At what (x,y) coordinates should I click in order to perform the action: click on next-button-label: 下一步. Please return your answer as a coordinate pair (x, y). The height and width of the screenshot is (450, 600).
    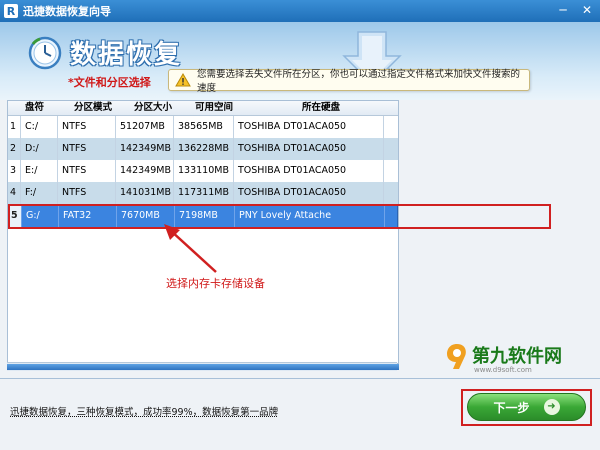
    Looking at the image, I should click on (511, 407).